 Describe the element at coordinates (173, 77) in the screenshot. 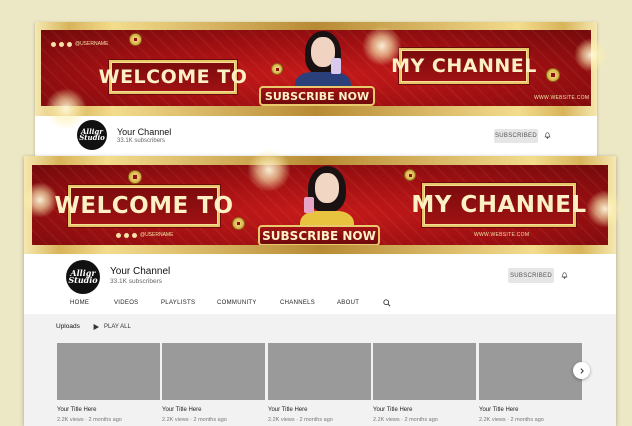

I see `back-welcome-plaque: WELCOME TO` at that location.